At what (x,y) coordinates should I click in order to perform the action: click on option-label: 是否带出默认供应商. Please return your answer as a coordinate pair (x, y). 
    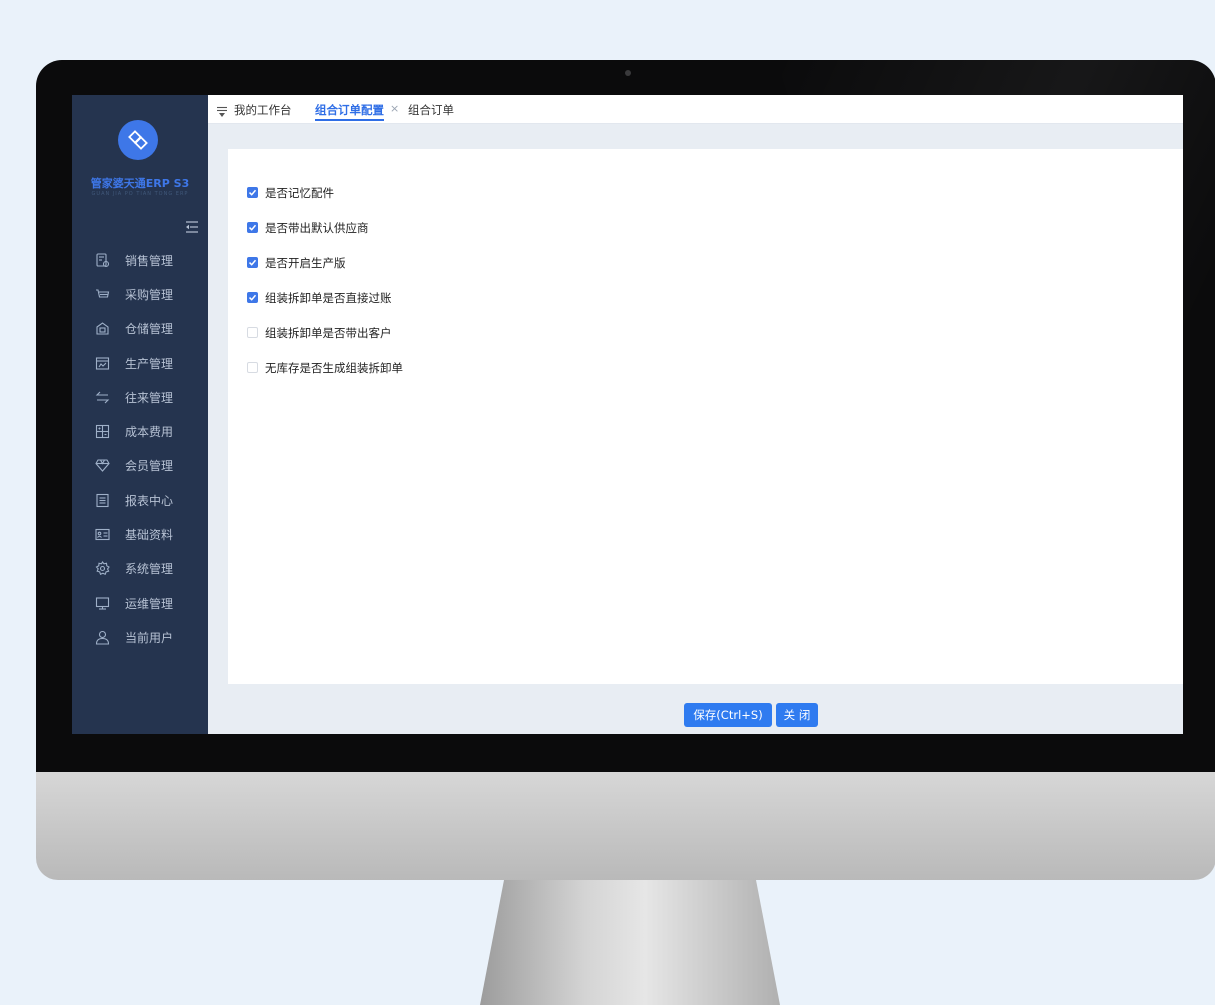
    Looking at the image, I should click on (317, 227).